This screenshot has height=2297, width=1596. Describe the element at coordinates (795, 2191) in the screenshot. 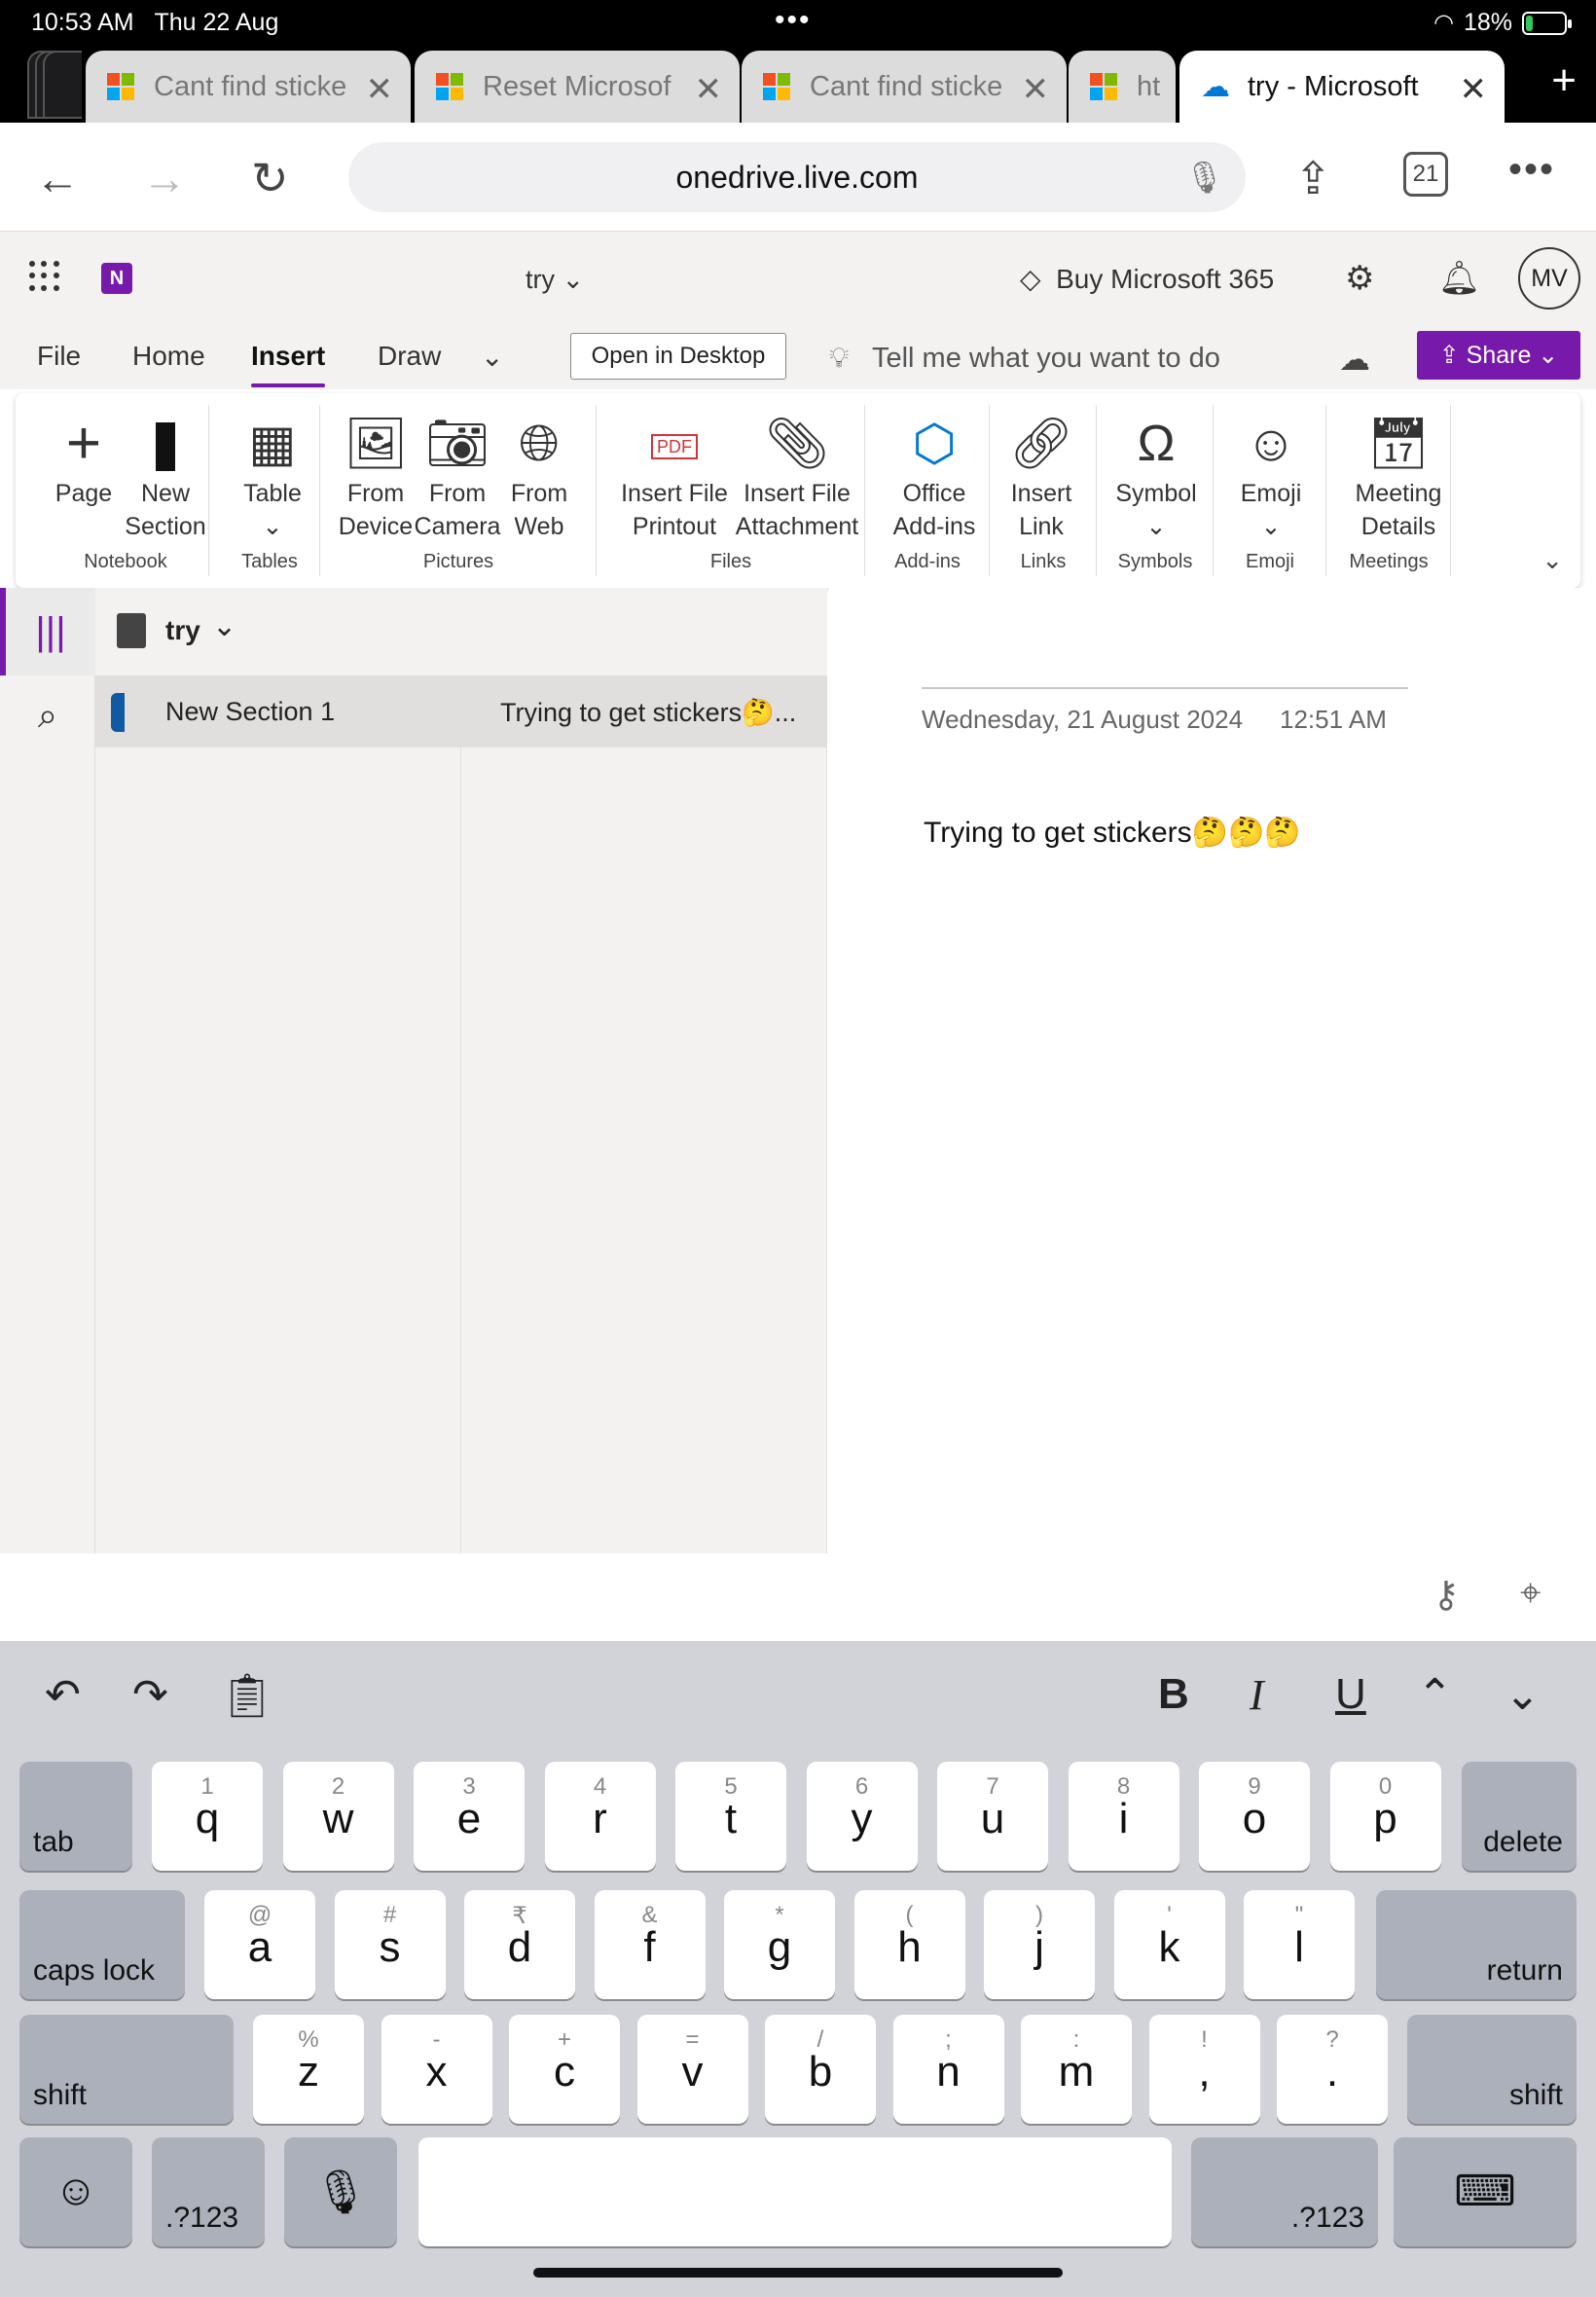

I see `space-key` at that location.